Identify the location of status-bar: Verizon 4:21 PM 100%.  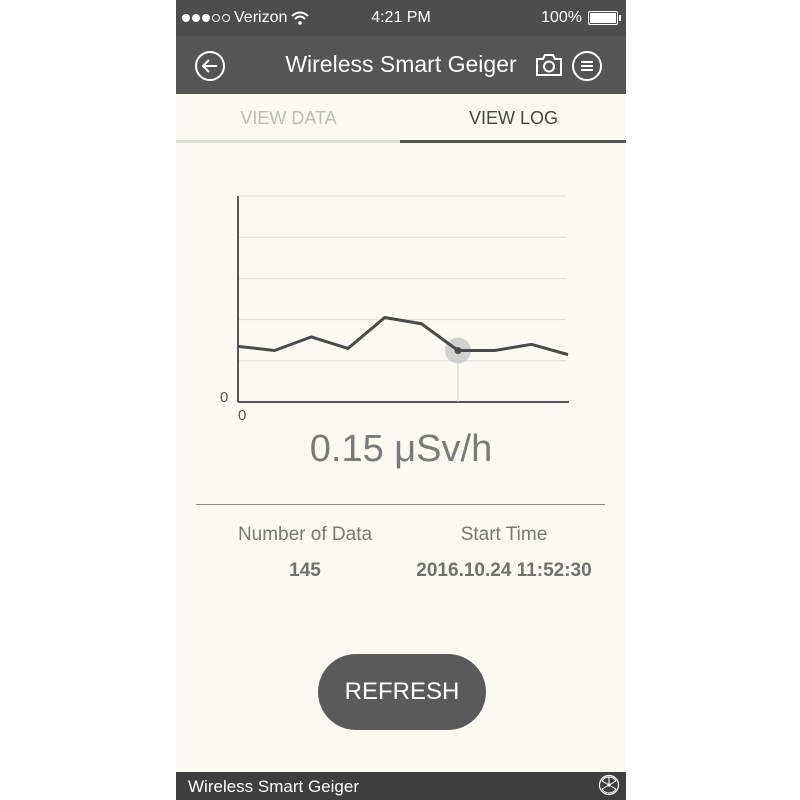
(401, 18).